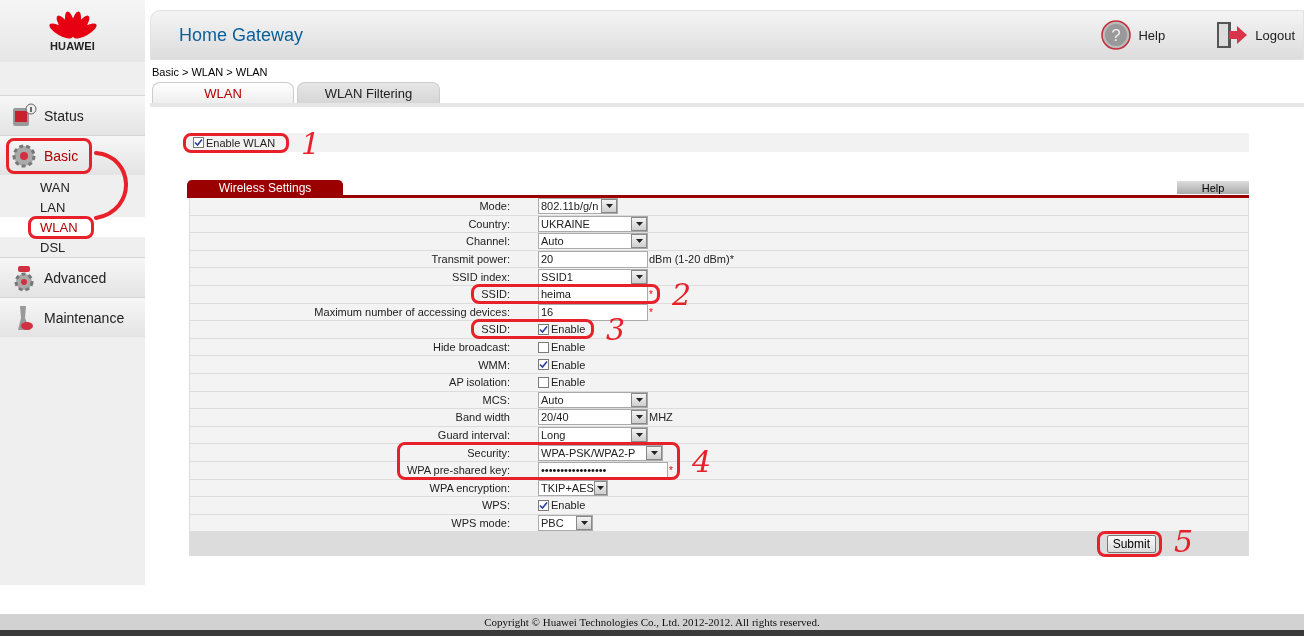  What do you see at coordinates (458, 470) in the screenshot?
I see `field-label: WPA pre-shared key:` at bounding box center [458, 470].